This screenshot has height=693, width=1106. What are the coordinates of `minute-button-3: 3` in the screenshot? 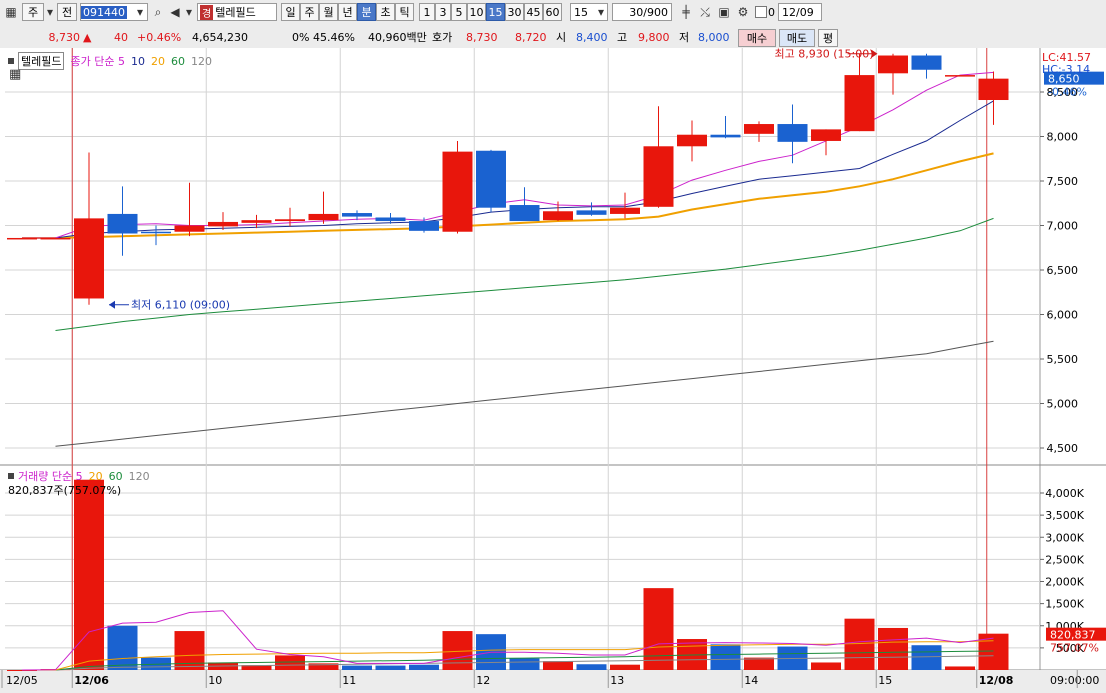 It's located at (443, 12).